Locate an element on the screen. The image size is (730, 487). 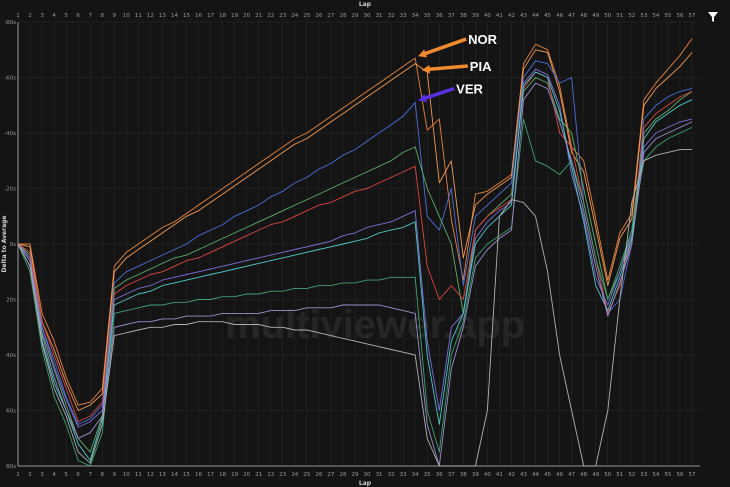
x-tick-label-top: 7 is located at coordinates (90, 16).